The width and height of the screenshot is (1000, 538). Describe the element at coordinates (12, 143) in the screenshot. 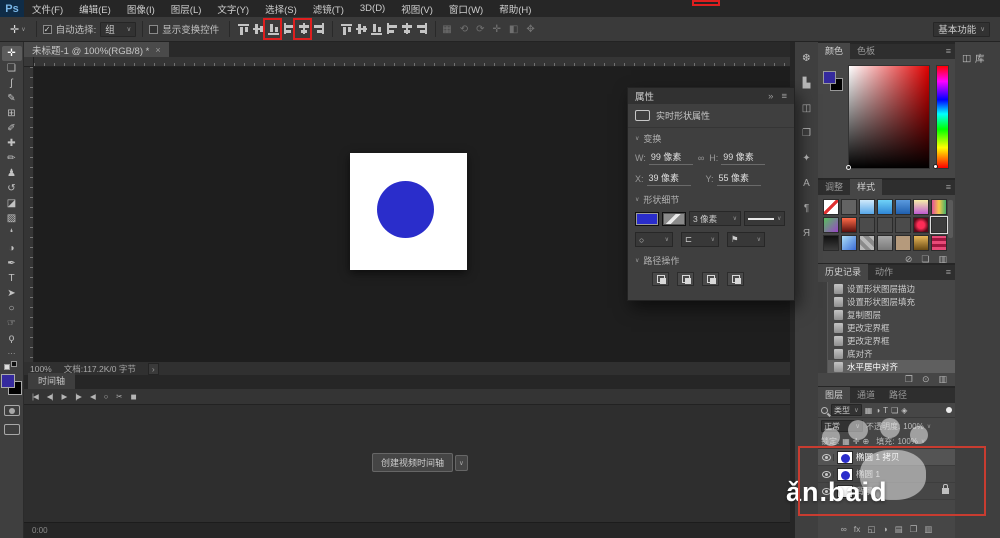

I see `healing-brush-tool: ✚` at that location.